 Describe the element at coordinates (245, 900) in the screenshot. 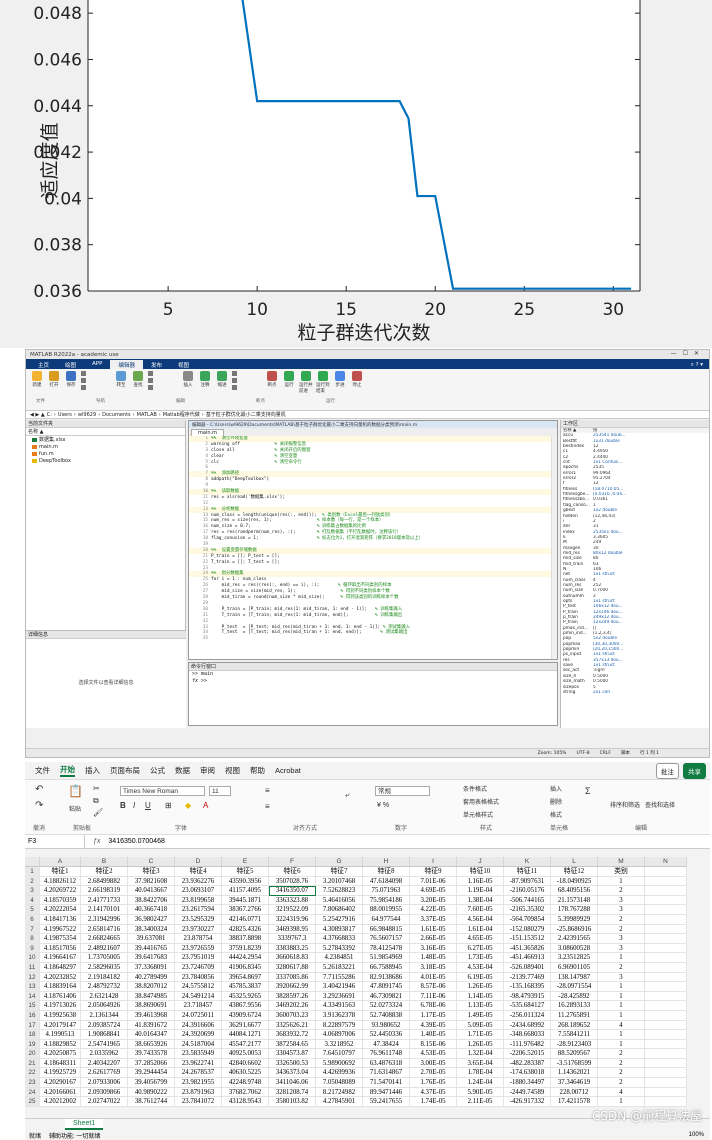

I see `table-cell: 39445.1871` at that location.